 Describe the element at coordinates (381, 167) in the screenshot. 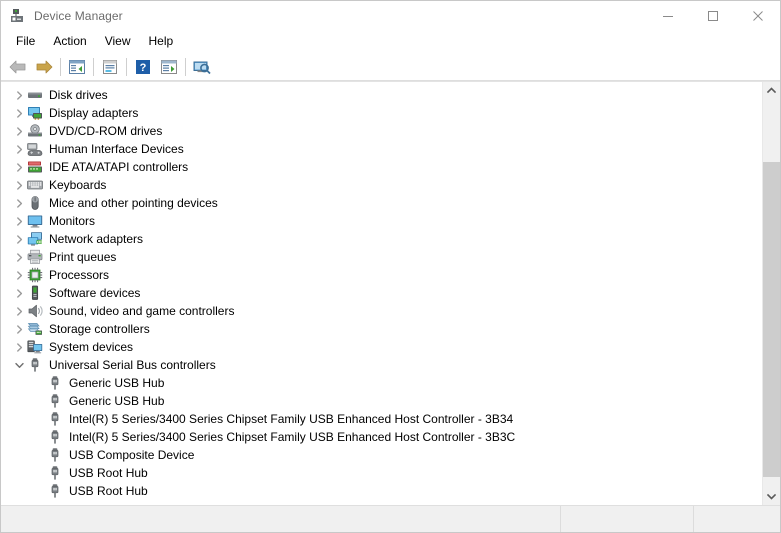

I see `tree-item: IDE ATA/ATAPI controllers` at that location.